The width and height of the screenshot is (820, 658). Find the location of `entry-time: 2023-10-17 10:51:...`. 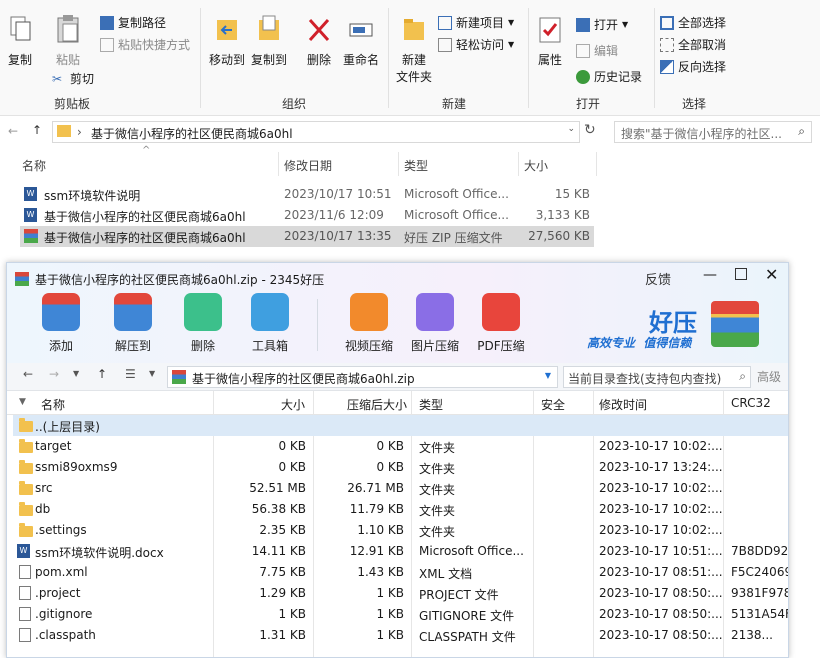

entry-time: 2023-10-17 10:51:... is located at coordinates (661, 551).